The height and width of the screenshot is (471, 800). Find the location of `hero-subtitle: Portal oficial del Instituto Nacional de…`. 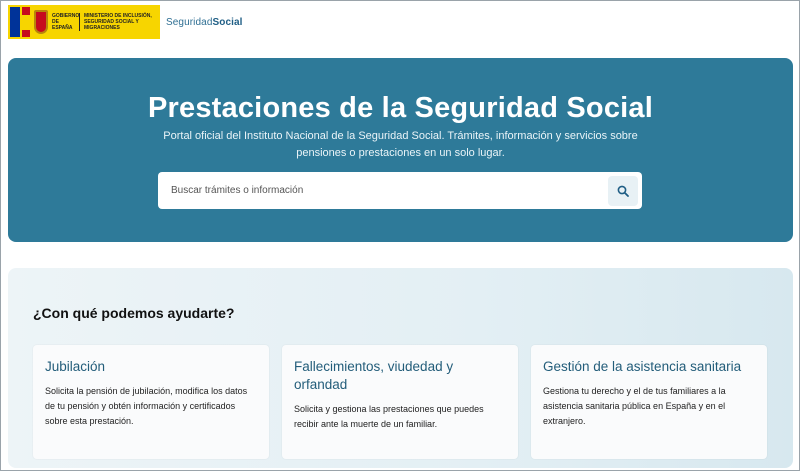

hero-subtitle: Portal oficial del Instituto Nacional de… is located at coordinates (400, 144).